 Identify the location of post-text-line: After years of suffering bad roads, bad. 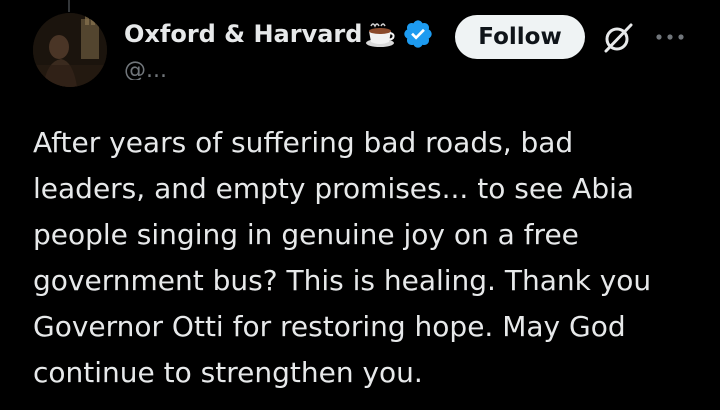
(303, 142).